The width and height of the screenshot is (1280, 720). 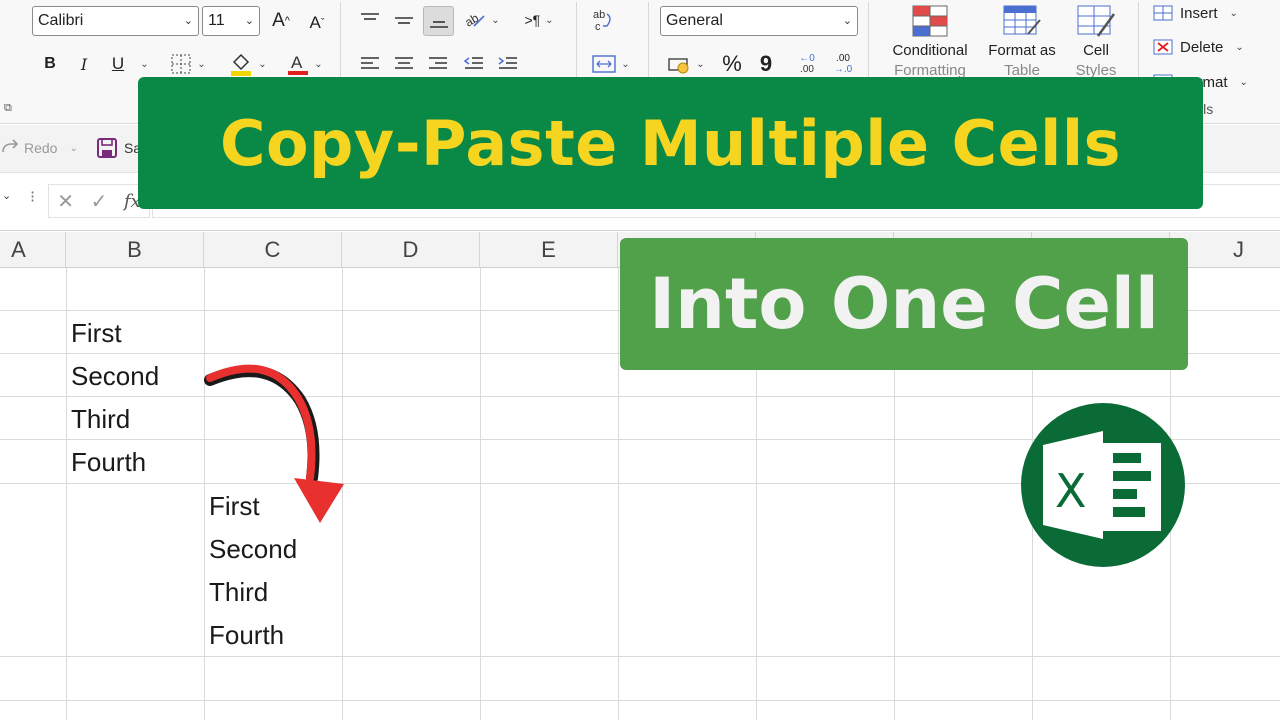 What do you see at coordinates (32, 197) in the screenshot?
I see `more-options-icon: ⁝` at bounding box center [32, 197].